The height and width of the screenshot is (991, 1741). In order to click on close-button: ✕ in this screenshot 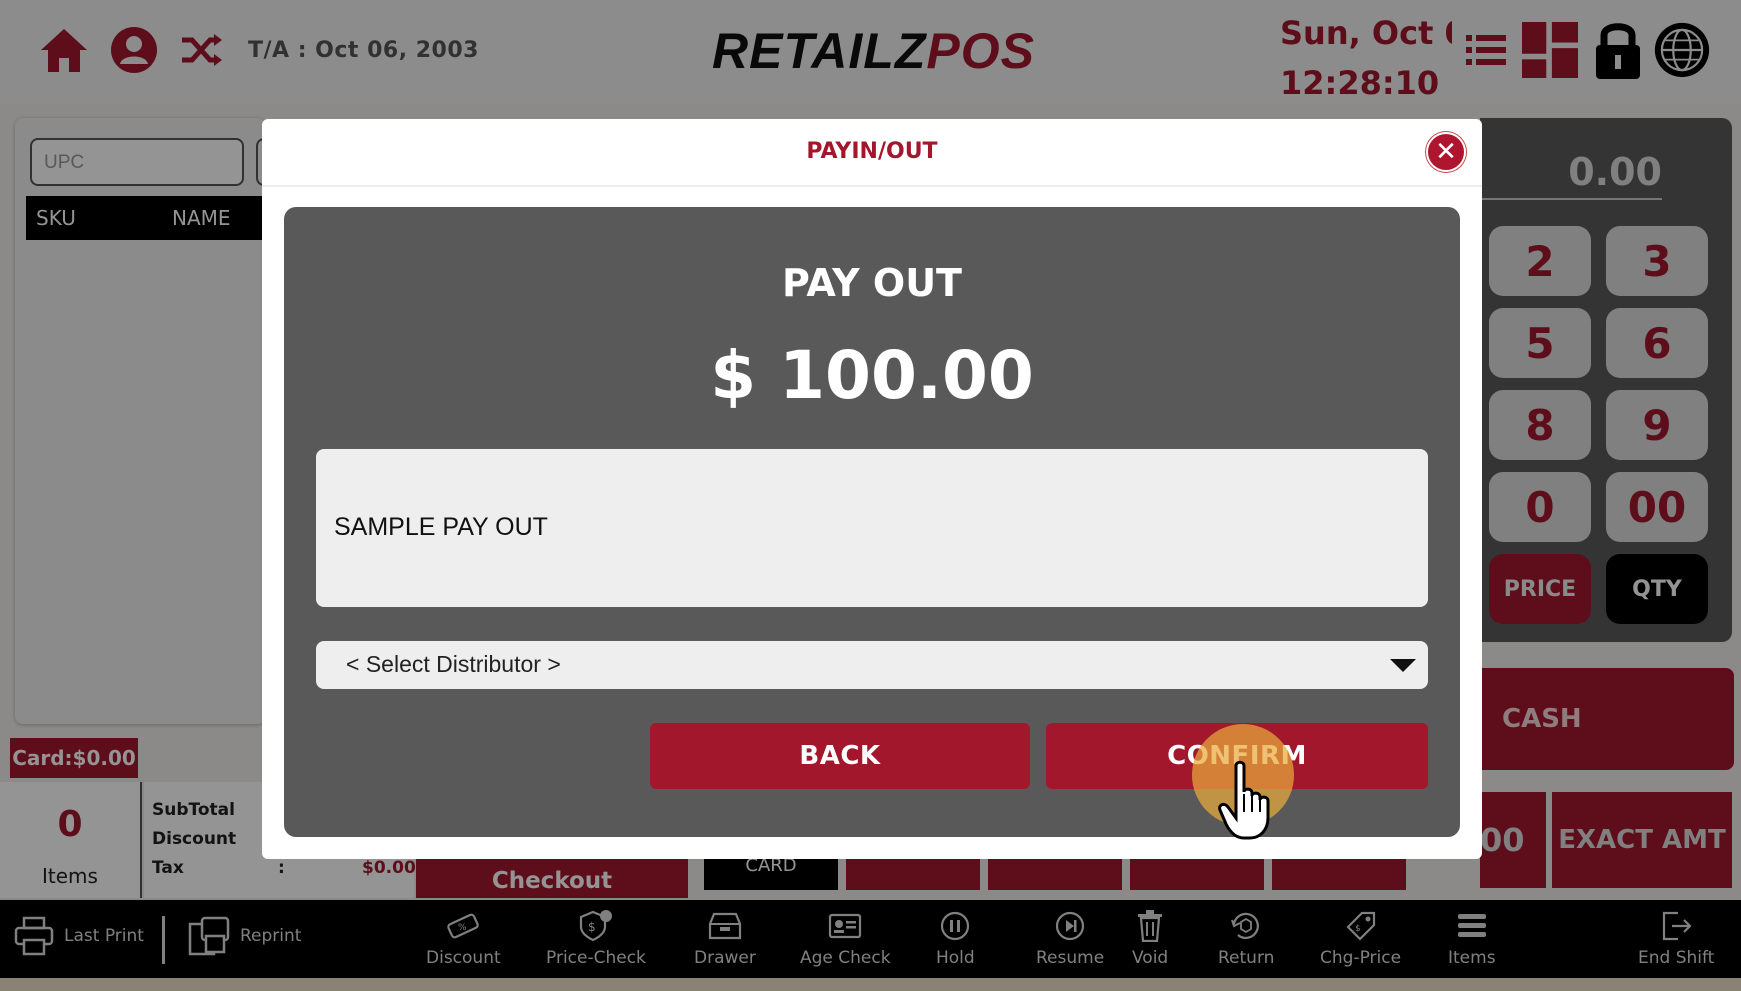, I will do `click(1446, 152)`.